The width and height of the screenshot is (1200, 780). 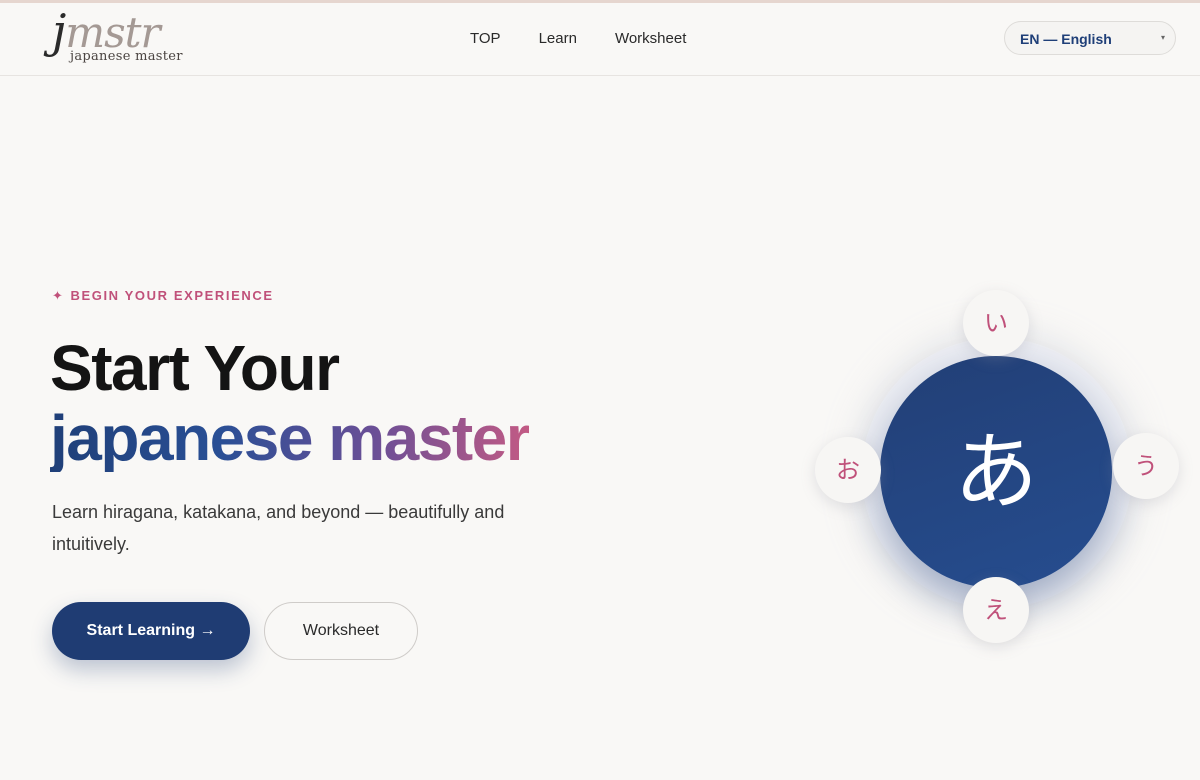 What do you see at coordinates (172, 295) in the screenshot?
I see `hero-eyebrow-text: BEGIN YOUR EXPERIENCE` at bounding box center [172, 295].